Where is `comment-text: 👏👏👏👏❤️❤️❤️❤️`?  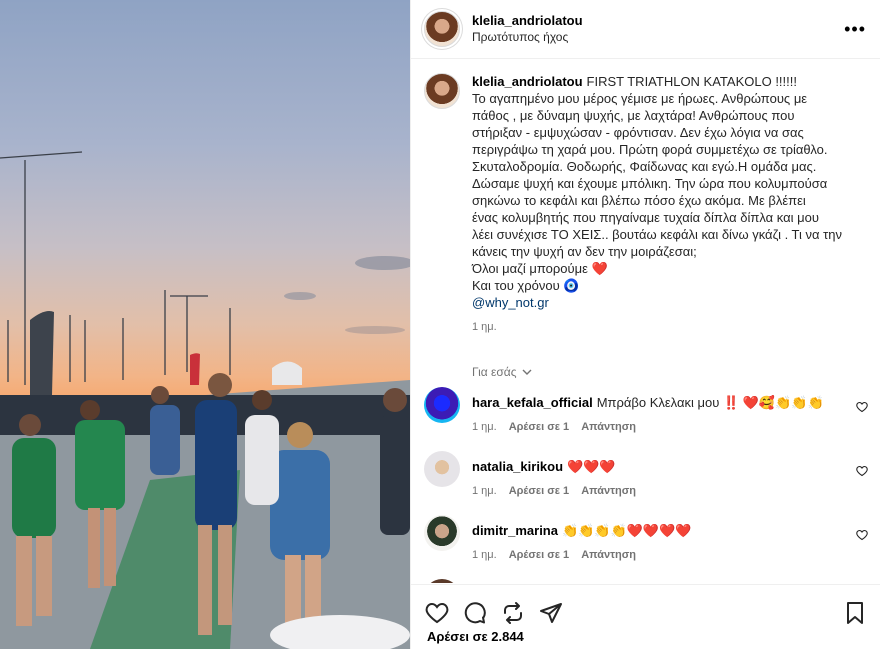
comment-text: 👏👏👏👏❤️❤️❤️❤️ is located at coordinates (626, 530).